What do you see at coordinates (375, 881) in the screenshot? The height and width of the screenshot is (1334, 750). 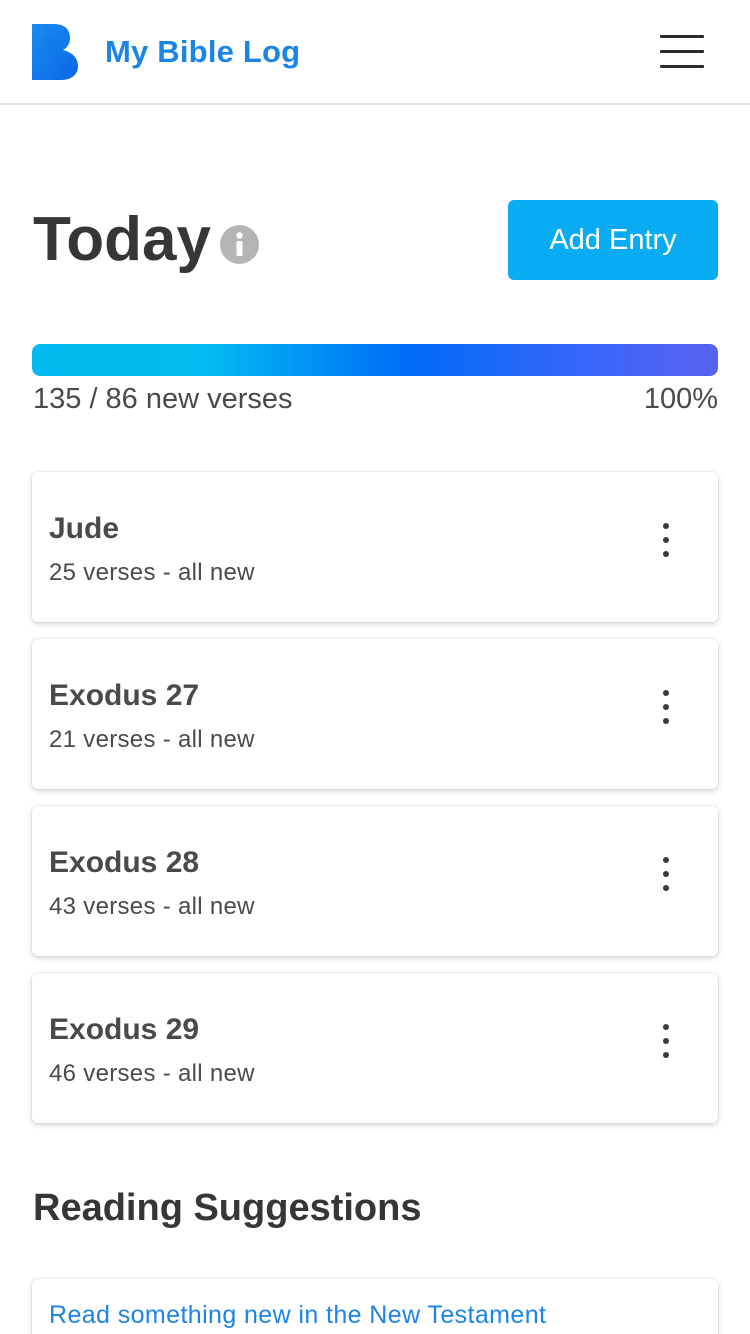 I see `entry-card: Exodus 28 43 verses - all new` at bounding box center [375, 881].